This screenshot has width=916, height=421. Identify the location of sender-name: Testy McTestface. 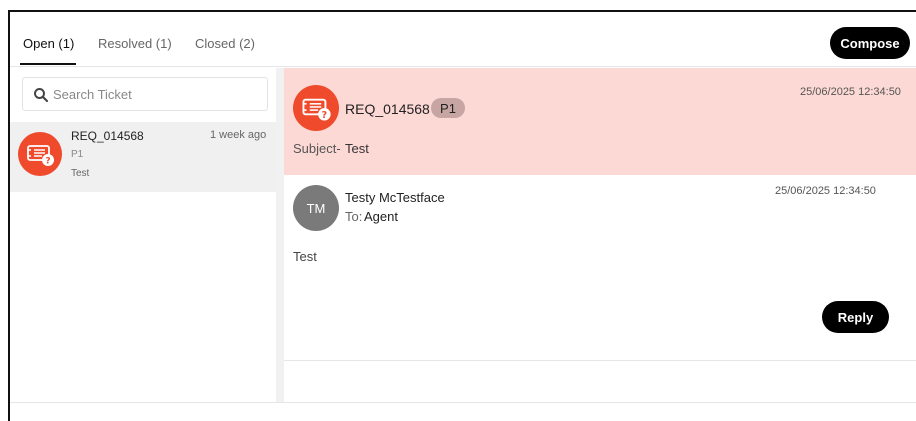
(395, 197).